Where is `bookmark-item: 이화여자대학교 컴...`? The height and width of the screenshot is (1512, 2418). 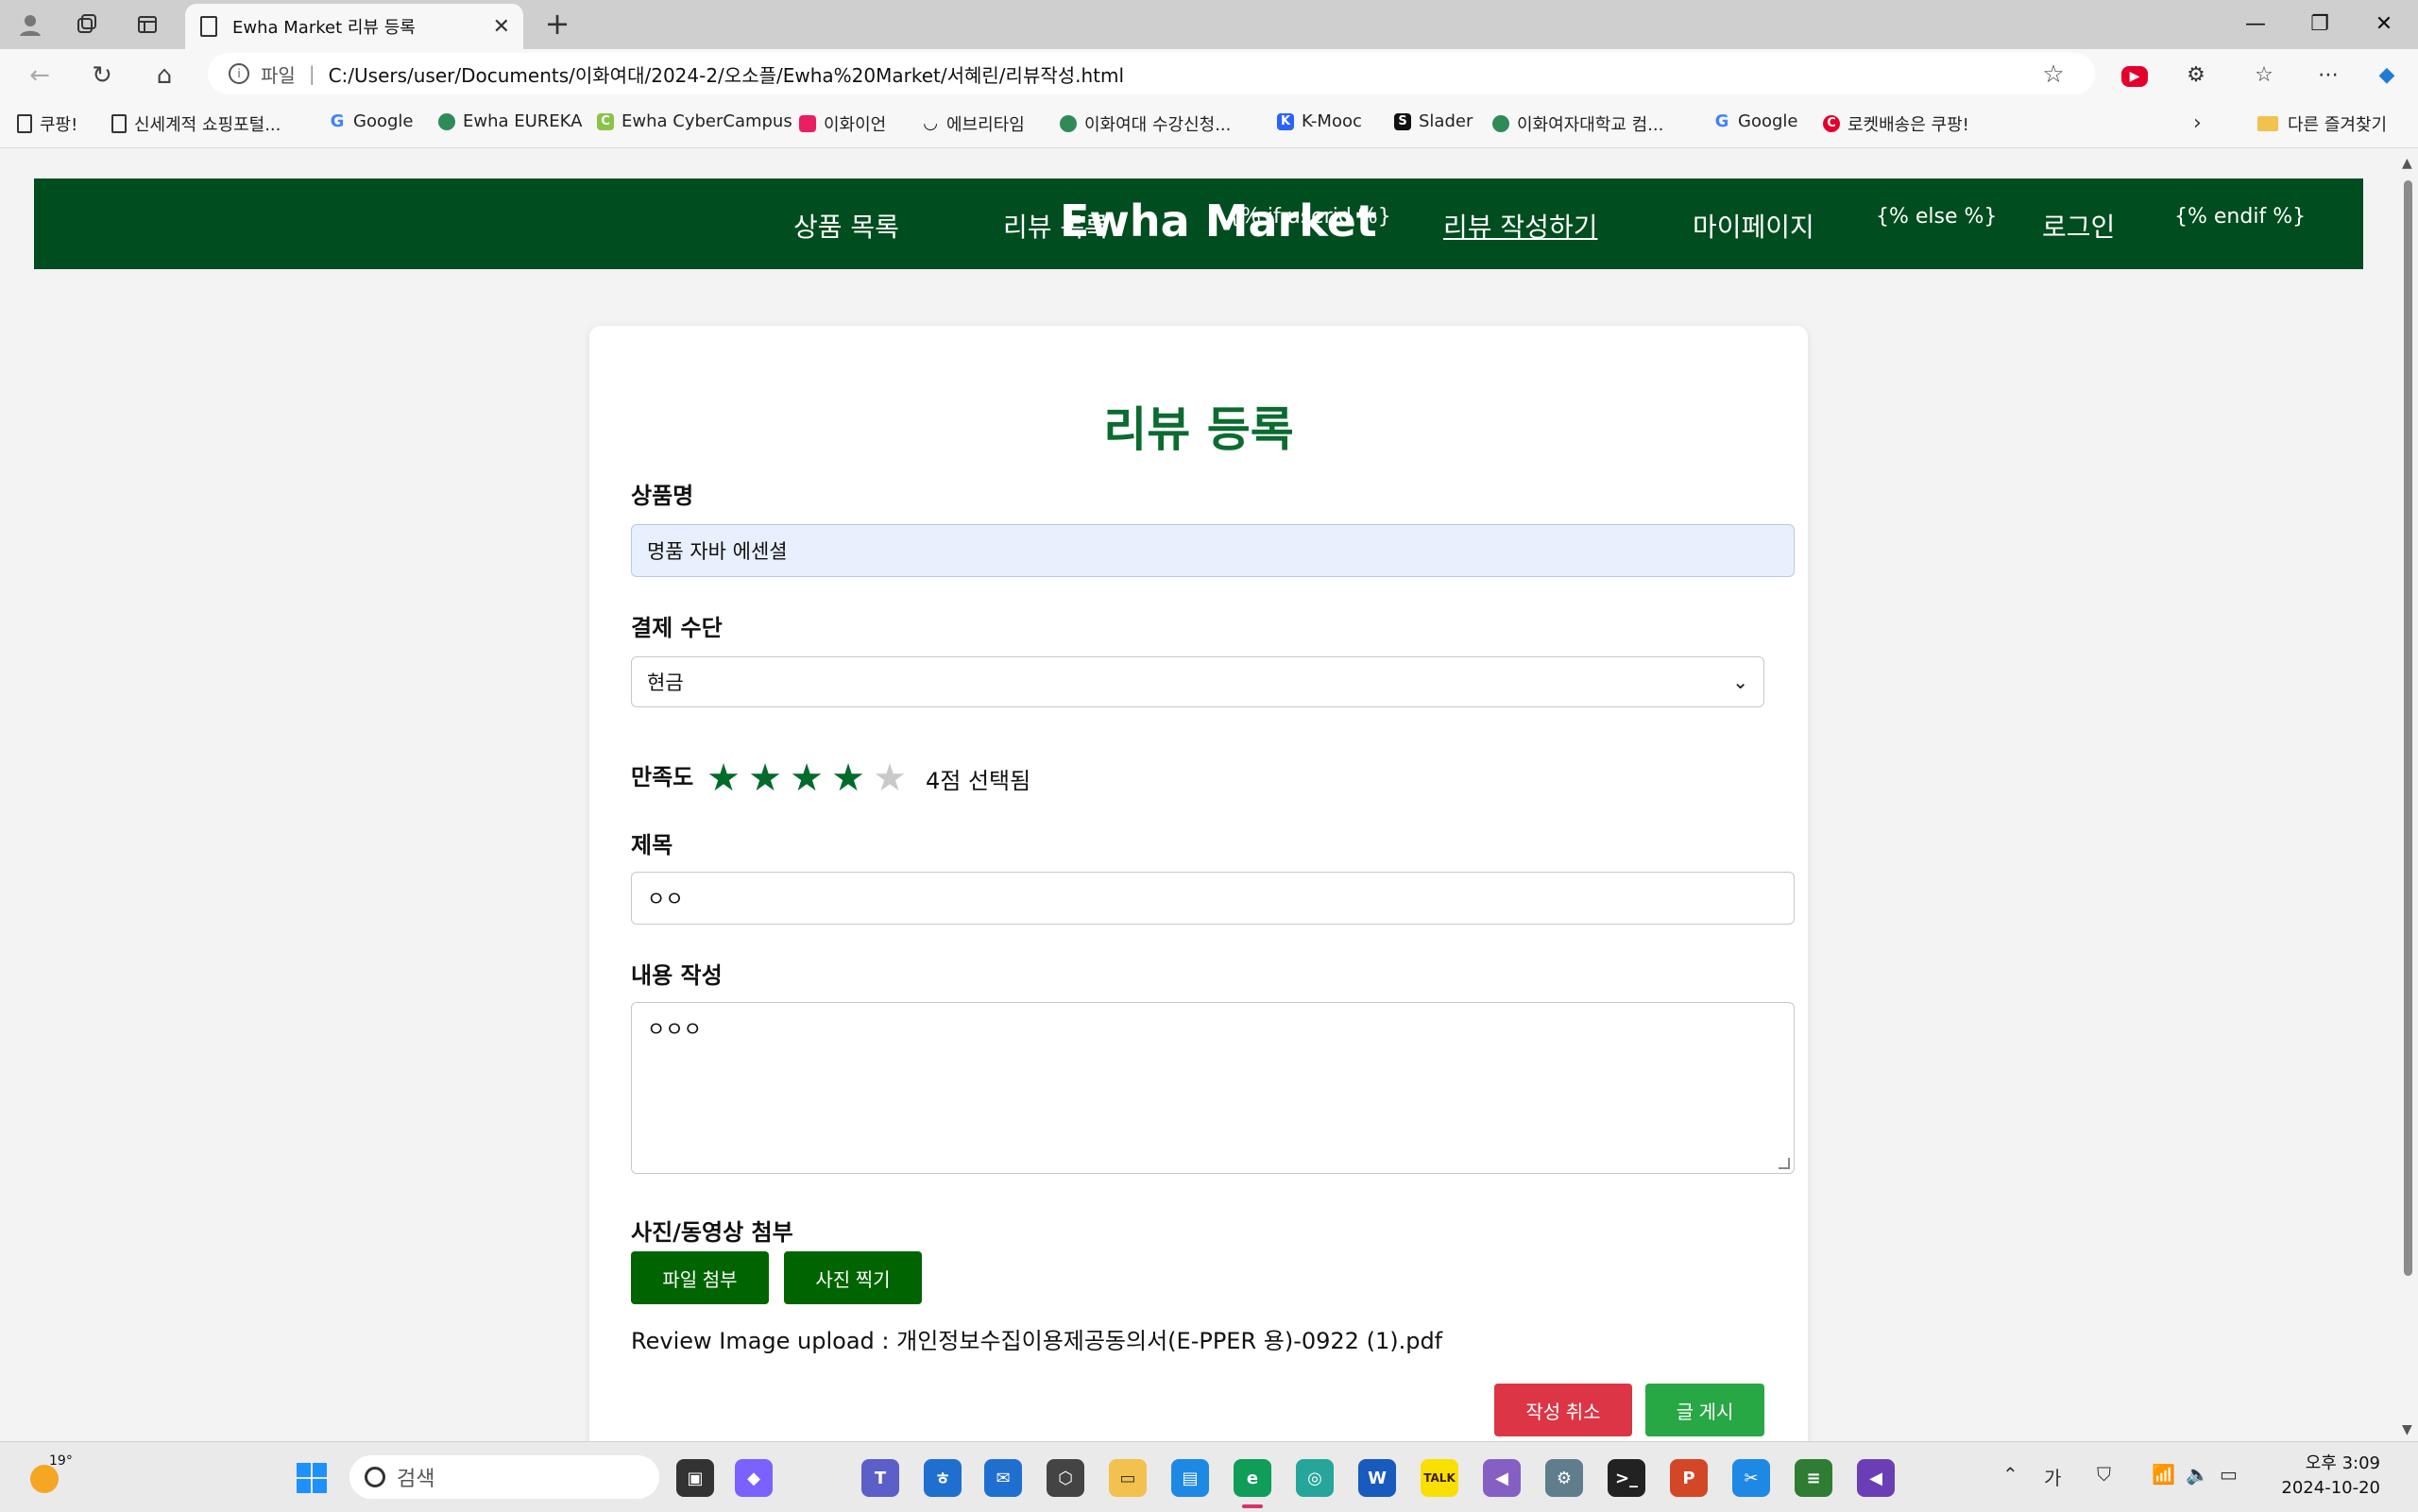
bookmark-item: 이화여자대학교 컴... is located at coordinates (1577, 123).